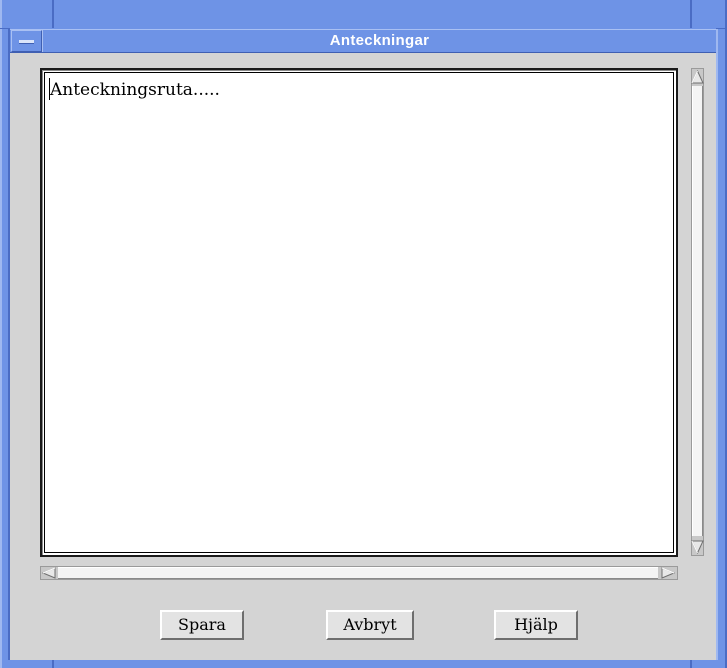 The width and height of the screenshot is (727, 668). I want to click on save-button: Spara, so click(202, 625).